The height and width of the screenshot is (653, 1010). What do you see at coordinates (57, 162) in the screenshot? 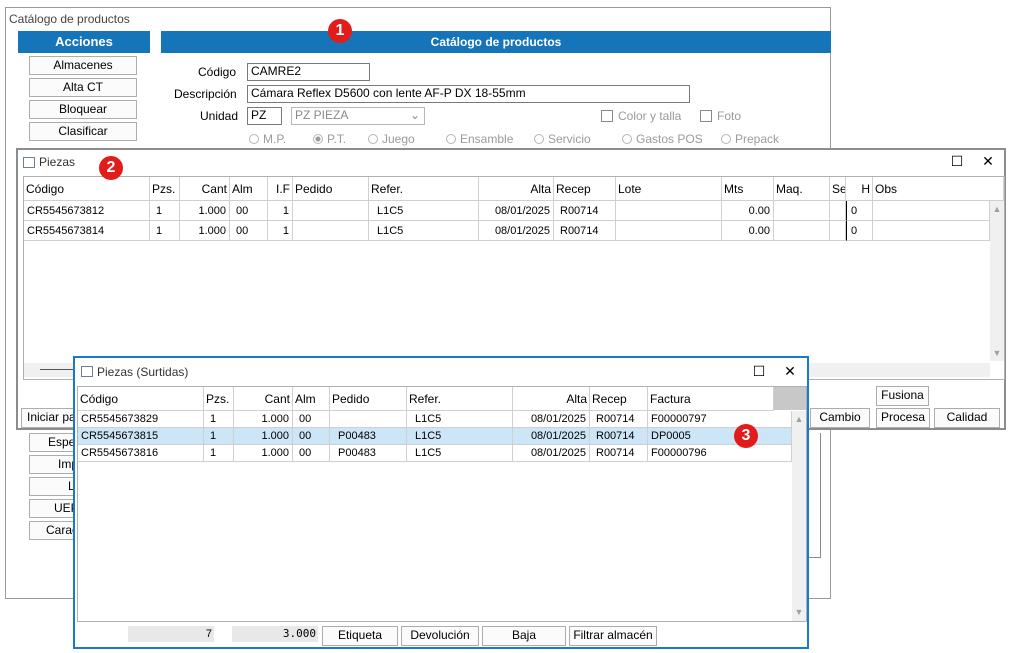
I see `piezas-window-title: Piezas` at bounding box center [57, 162].